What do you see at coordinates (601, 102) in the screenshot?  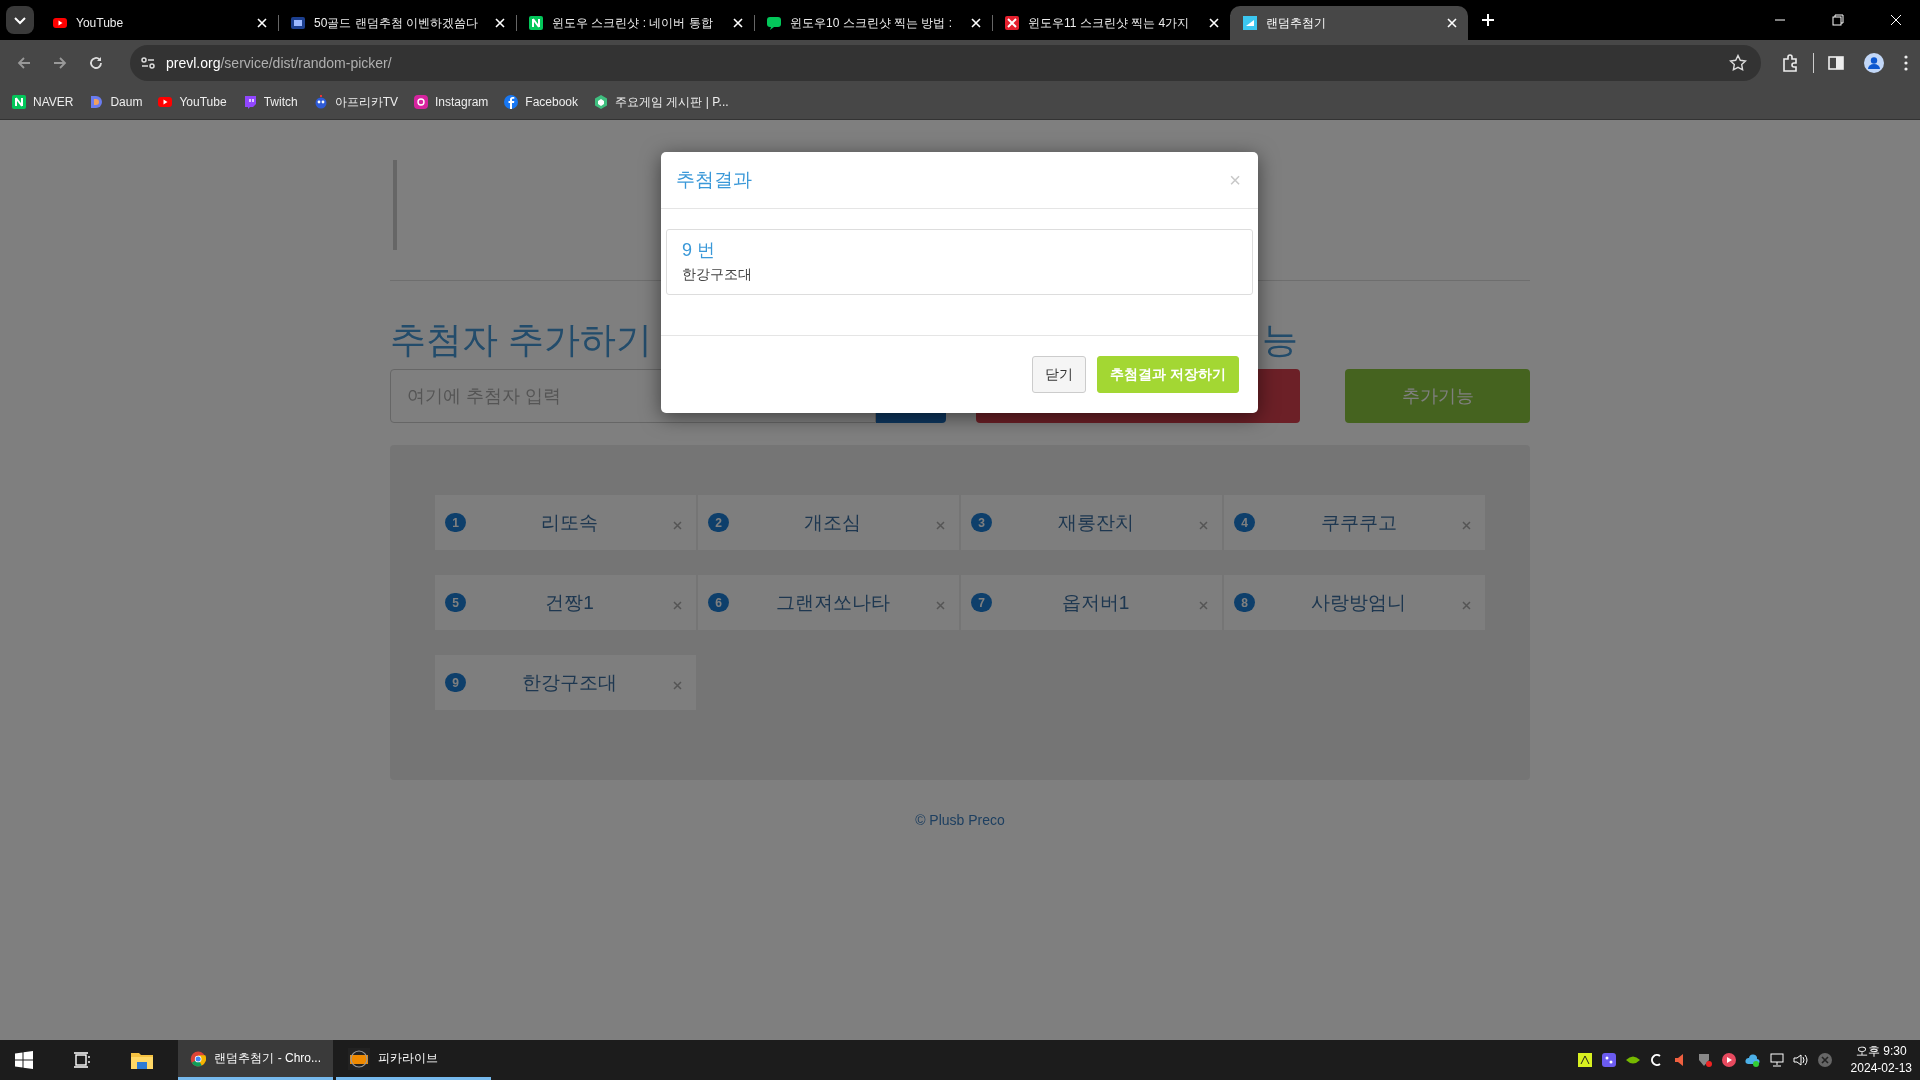 I see `hexagon-icon` at bounding box center [601, 102].